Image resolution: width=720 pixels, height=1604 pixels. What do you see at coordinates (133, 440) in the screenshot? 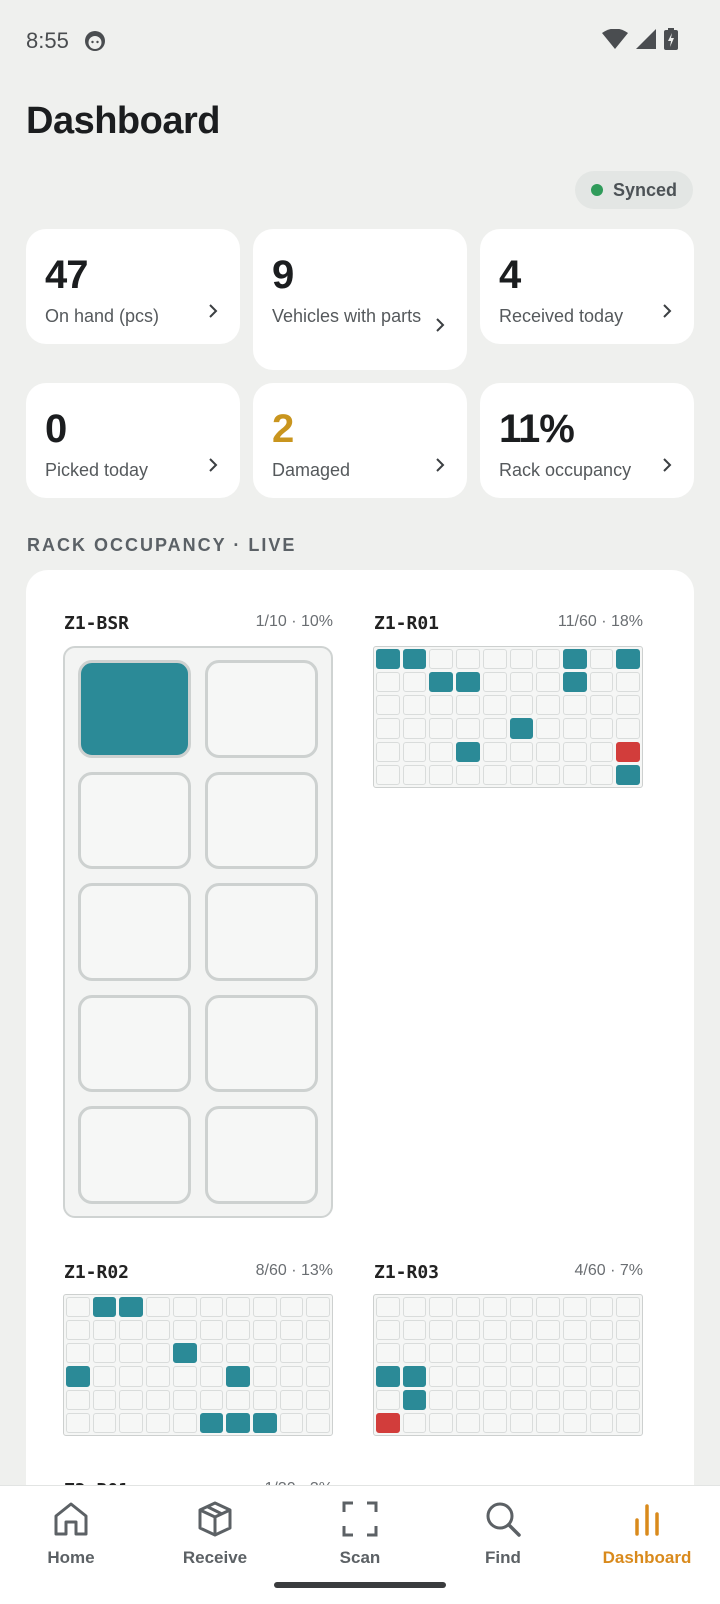
I see `stat-card-picked-today: 0 Picked today` at bounding box center [133, 440].